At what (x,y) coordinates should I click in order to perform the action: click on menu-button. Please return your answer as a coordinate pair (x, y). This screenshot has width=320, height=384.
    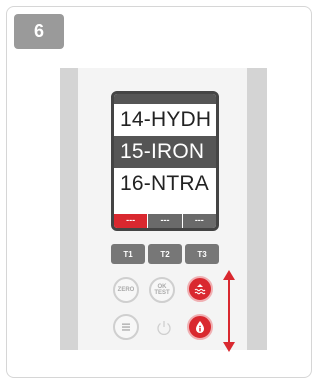
    Looking at the image, I should click on (126, 327).